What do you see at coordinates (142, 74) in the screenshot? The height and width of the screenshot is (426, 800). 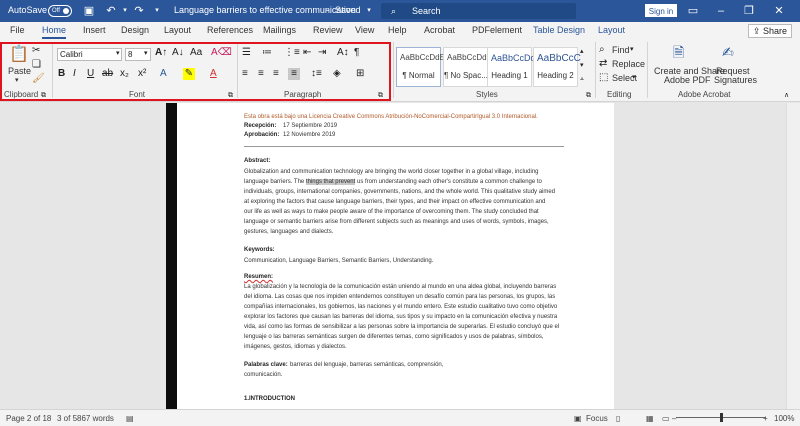 I see `superscript-icon: x²` at bounding box center [142, 74].